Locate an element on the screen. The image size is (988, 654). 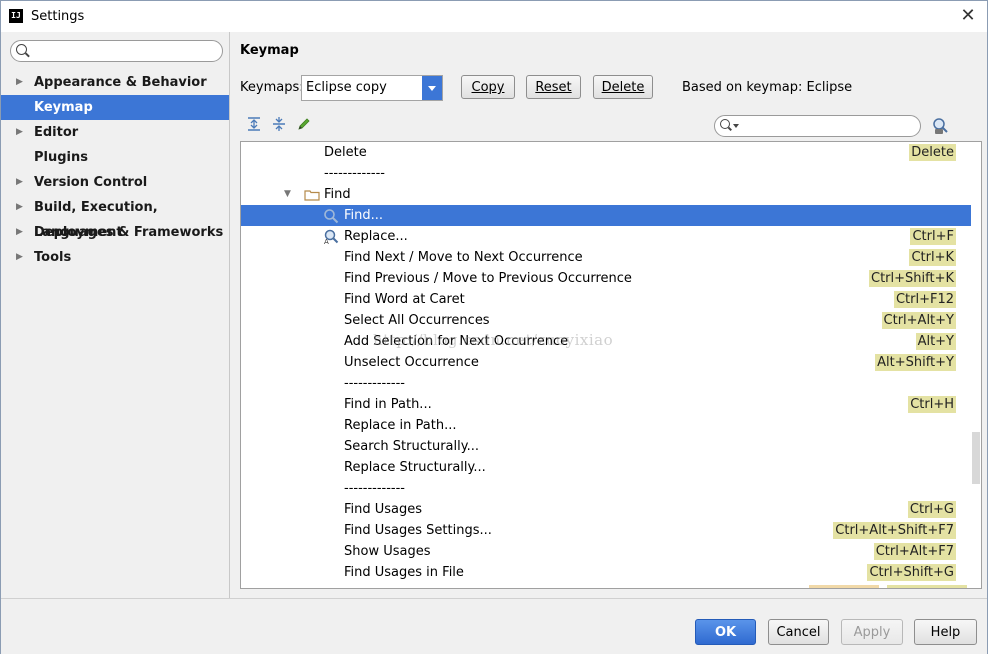
page-title: Keymap is located at coordinates (269, 50).